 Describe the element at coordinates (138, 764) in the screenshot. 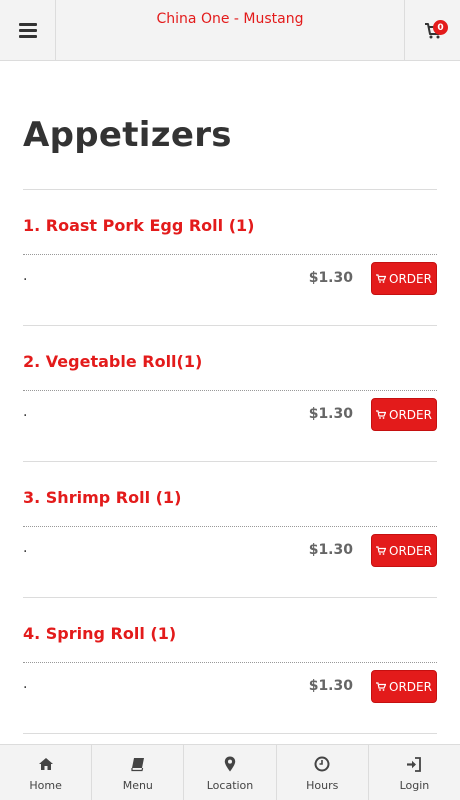

I see `book-icon` at that location.